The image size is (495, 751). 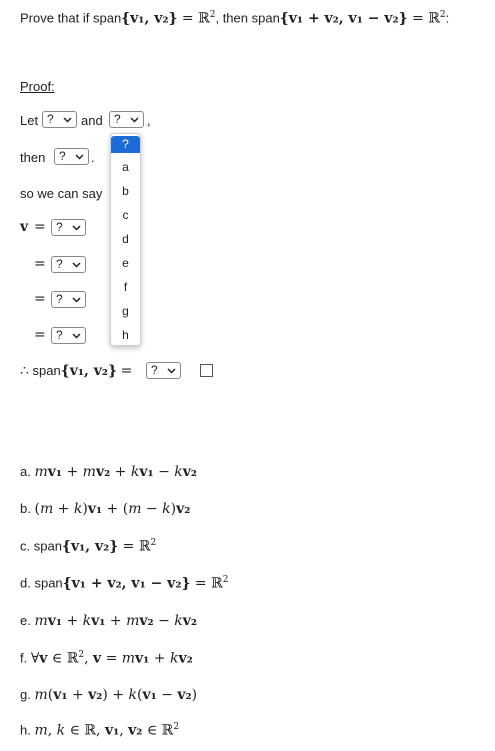 I want to click on answer-expression-part: {v₁ + v₂, v₁ − v₂}, so click(x=126, y=583).